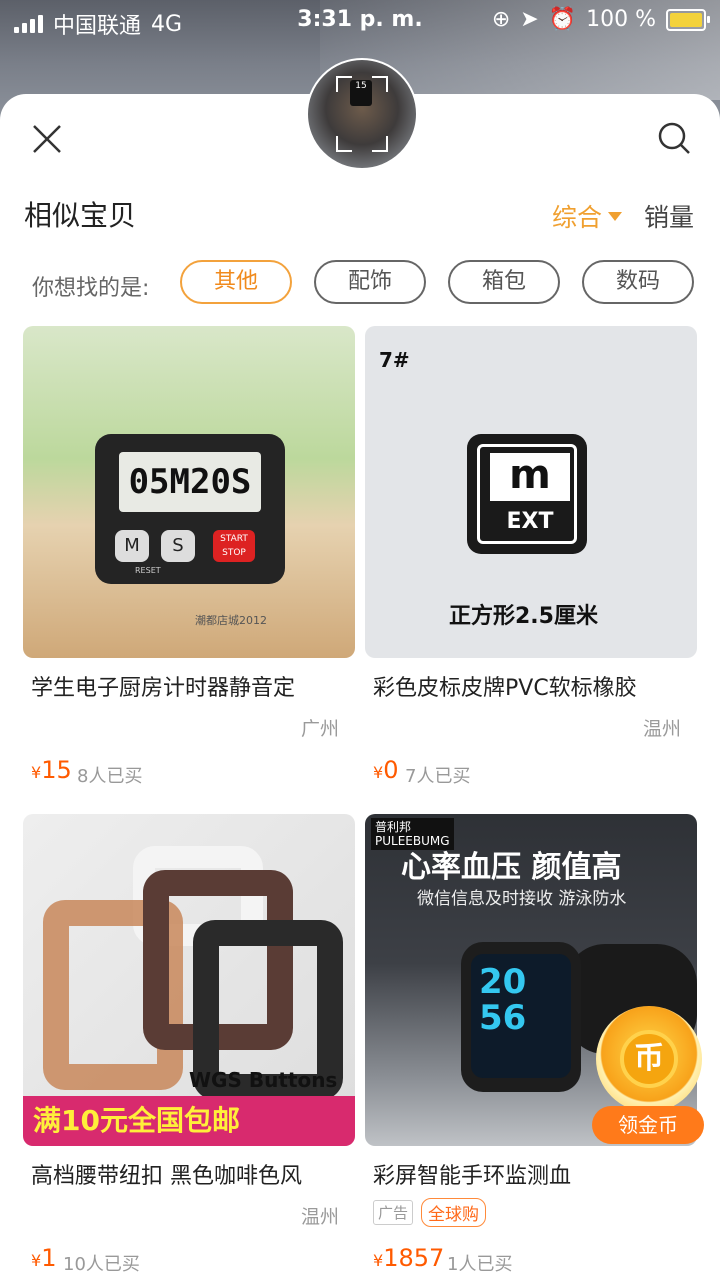 The width and height of the screenshot is (720, 1281). Describe the element at coordinates (393, 1212) in the screenshot. I see `ad-tag: 广告` at that location.